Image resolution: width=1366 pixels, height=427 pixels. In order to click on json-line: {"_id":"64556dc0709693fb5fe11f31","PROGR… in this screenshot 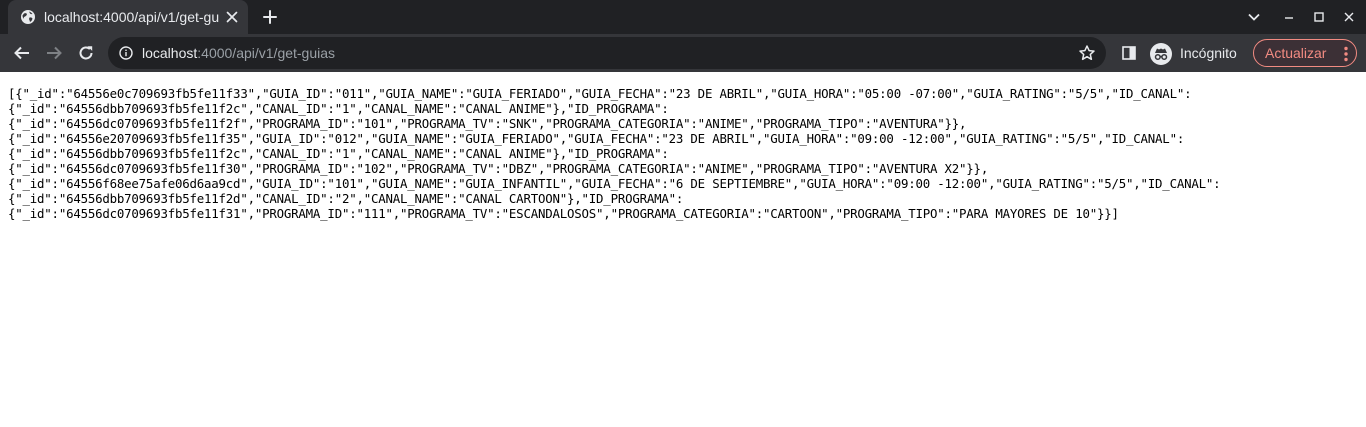, I will do `click(563, 213)`.